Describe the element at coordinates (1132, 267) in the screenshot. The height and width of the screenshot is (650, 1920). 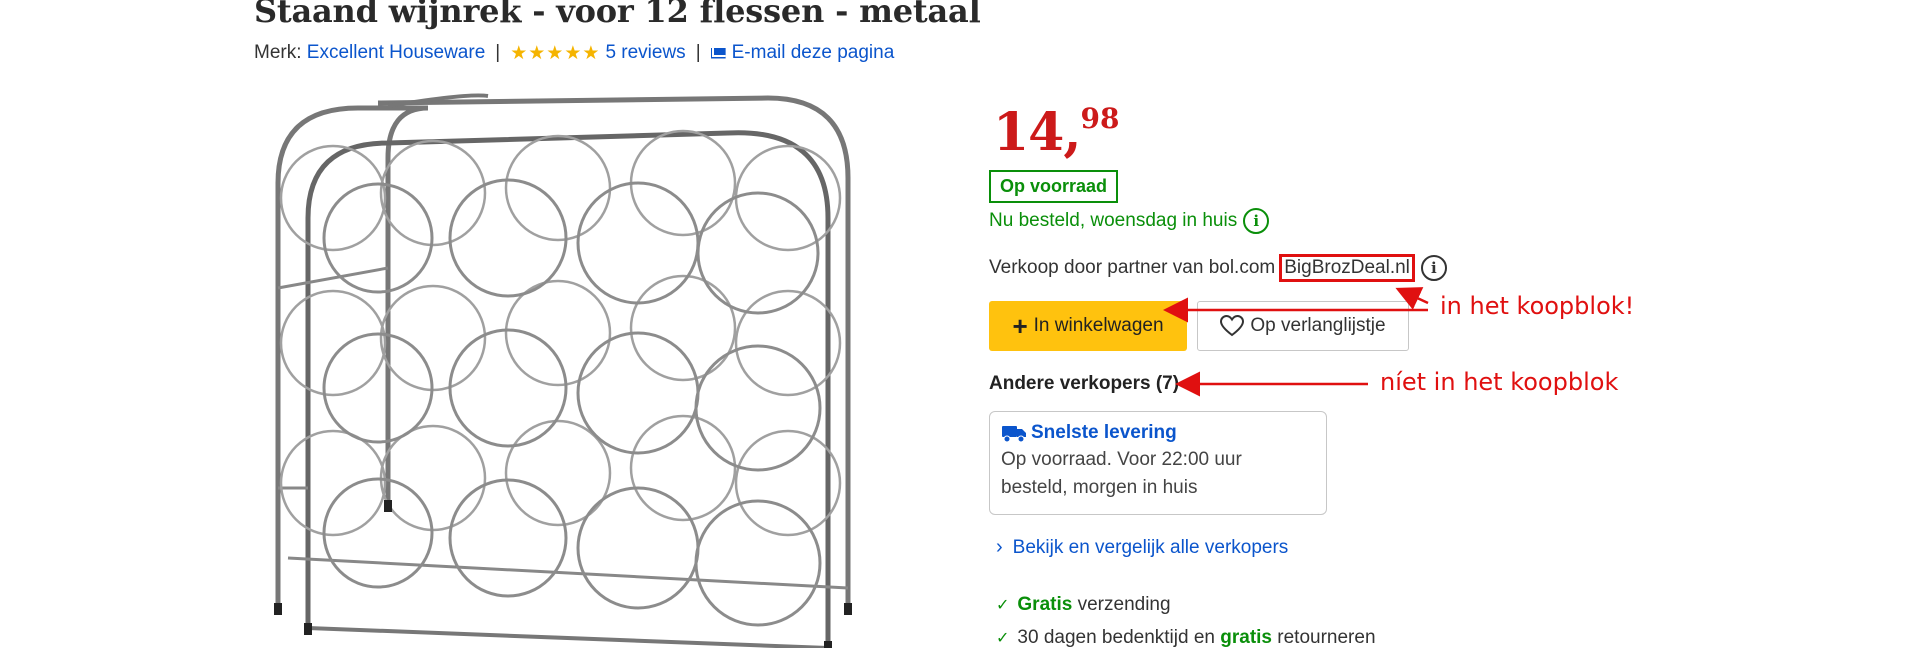
I see `seller-label: Verkoop door partner van bol.com` at that location.